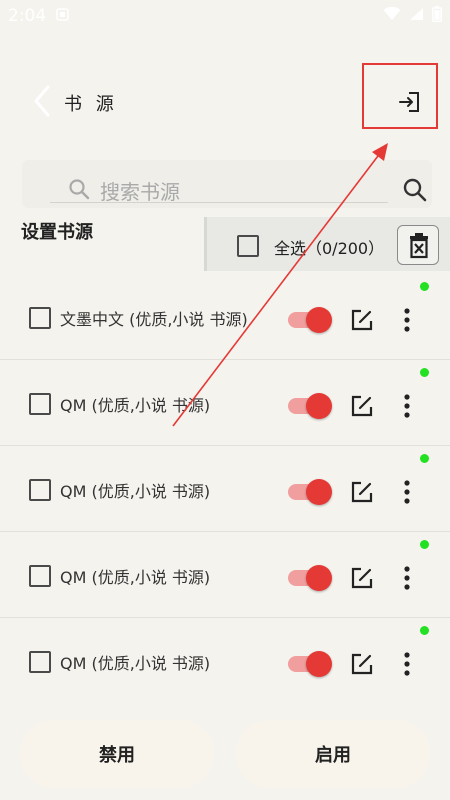 The image size is (450, 800). I want to click on search-input: 搜索书源, so click(140, 190).